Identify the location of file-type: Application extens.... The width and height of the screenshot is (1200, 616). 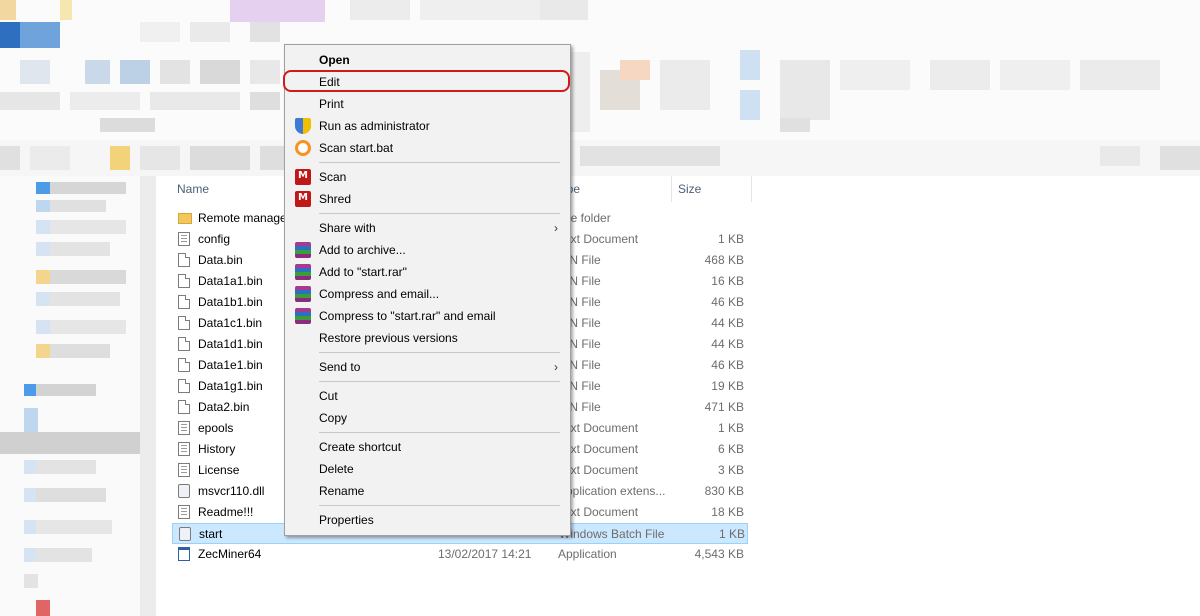
(612, 491).